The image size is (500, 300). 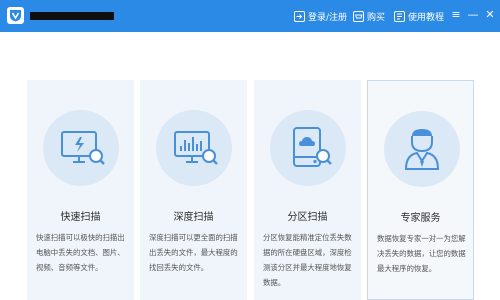 I want to click on disk-scan-icon, so click(x=312, y=147).